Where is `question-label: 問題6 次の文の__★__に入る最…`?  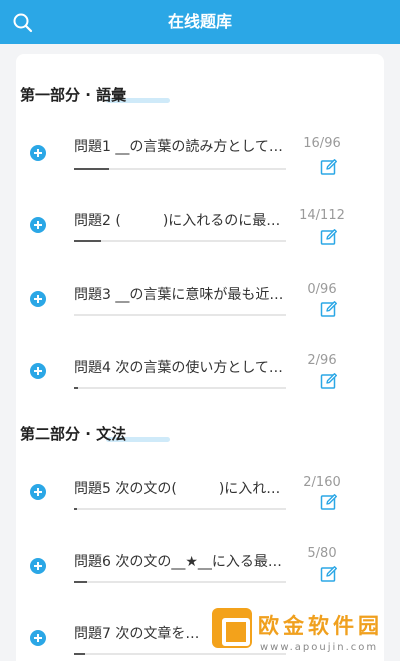 question-label: 問題6 次の文の__★__に入る最… is located at coordinates (178, 562).